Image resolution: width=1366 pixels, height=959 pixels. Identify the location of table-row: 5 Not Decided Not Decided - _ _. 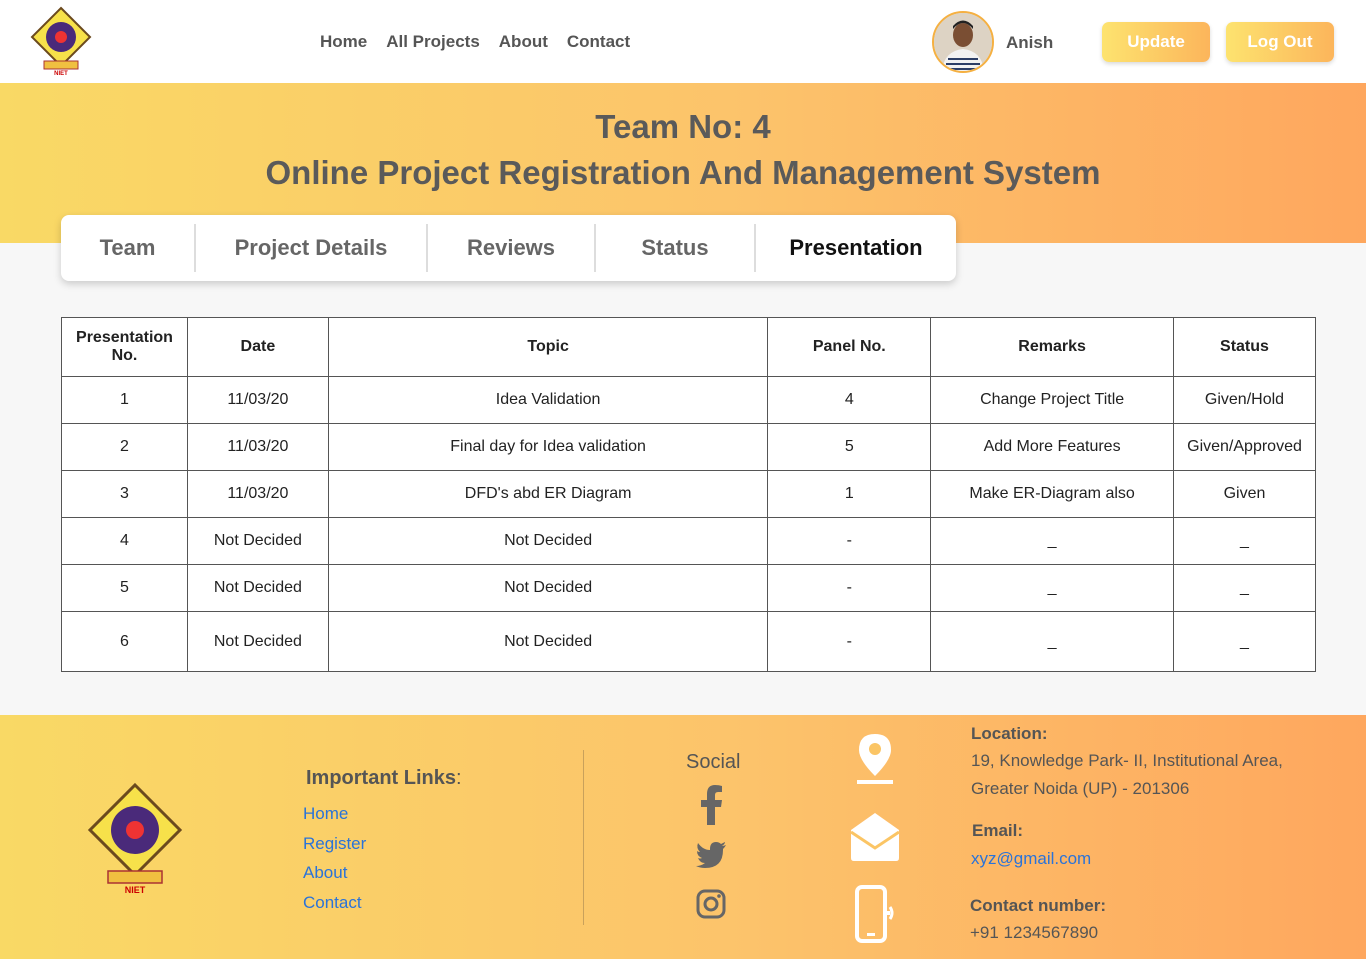
(689, 588).